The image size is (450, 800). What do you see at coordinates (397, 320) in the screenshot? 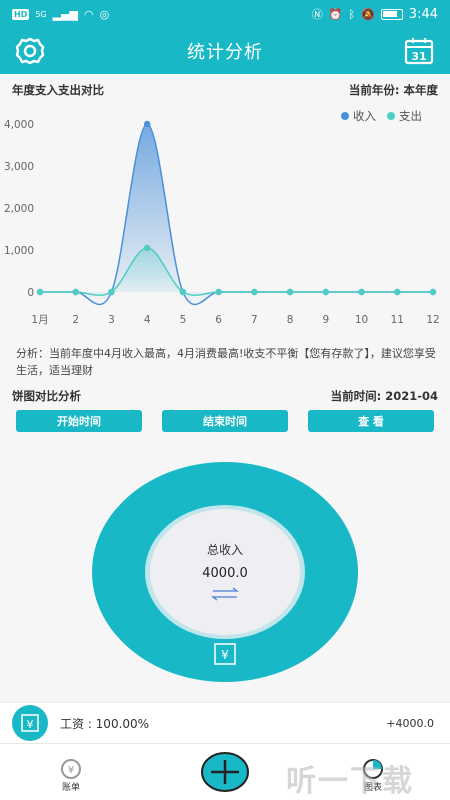
I see `x-tick-label: 11` at bounding box center [397, 320].